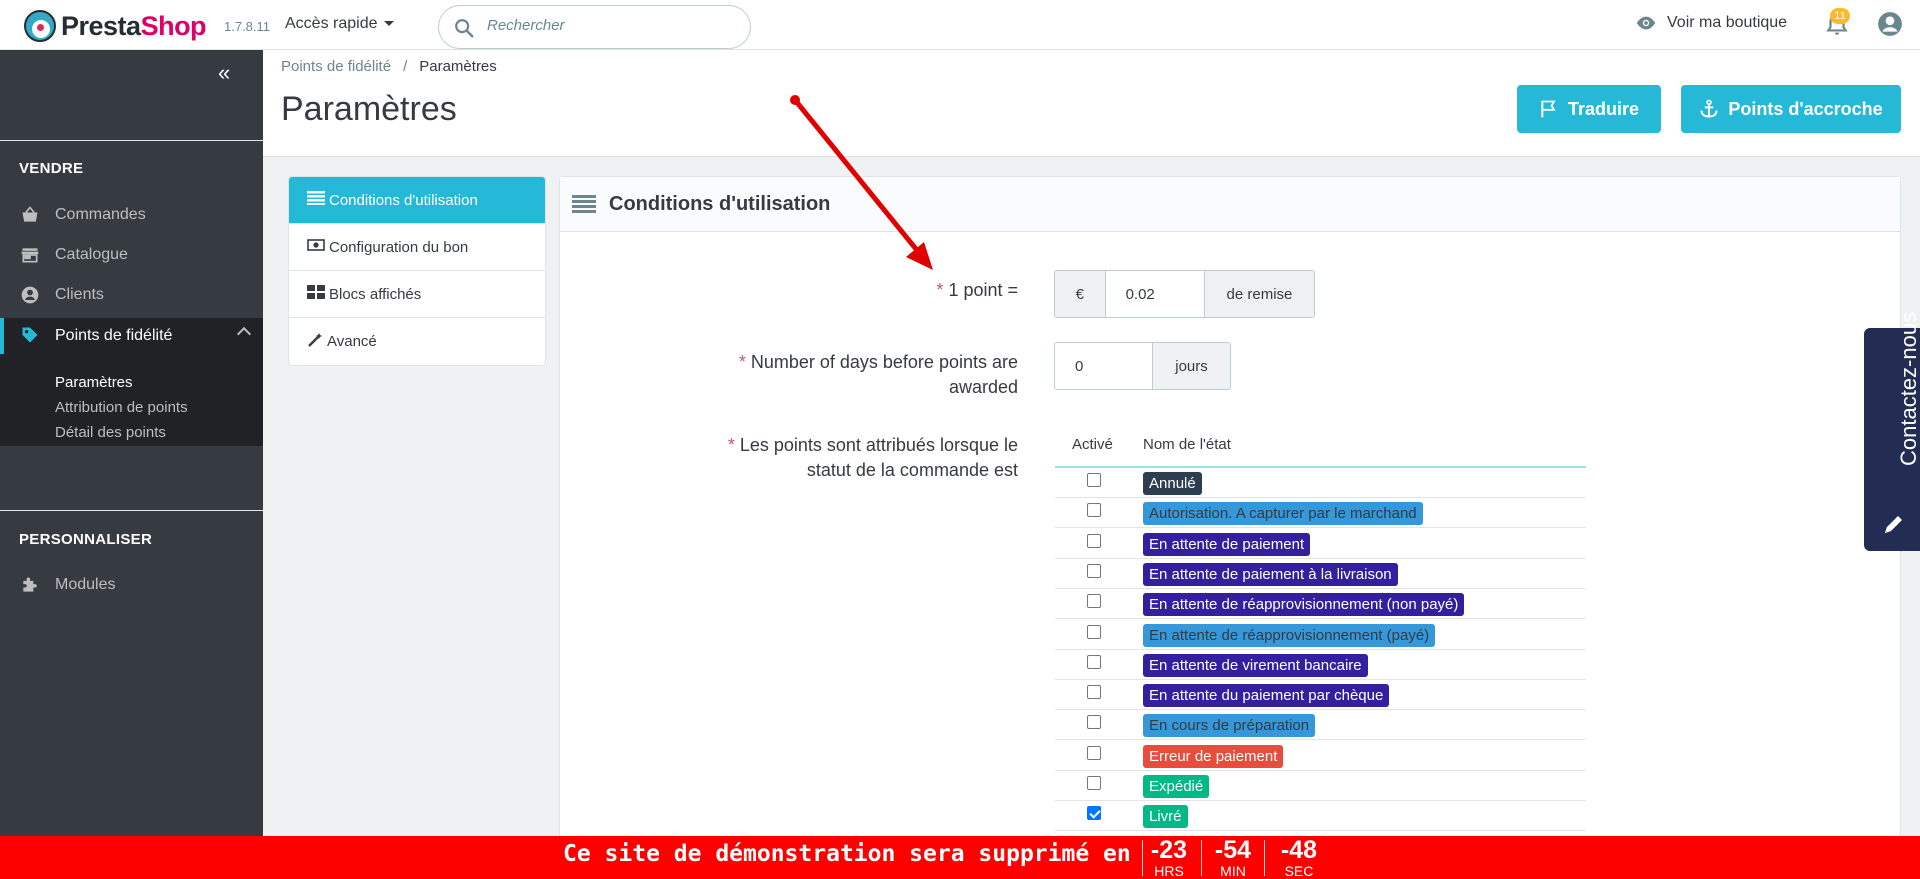  What do you see at coordinates (1908, 388) in the screenshot?
I see `contact-us-label: Contactez-nous` at bounding box center [1908, 388].